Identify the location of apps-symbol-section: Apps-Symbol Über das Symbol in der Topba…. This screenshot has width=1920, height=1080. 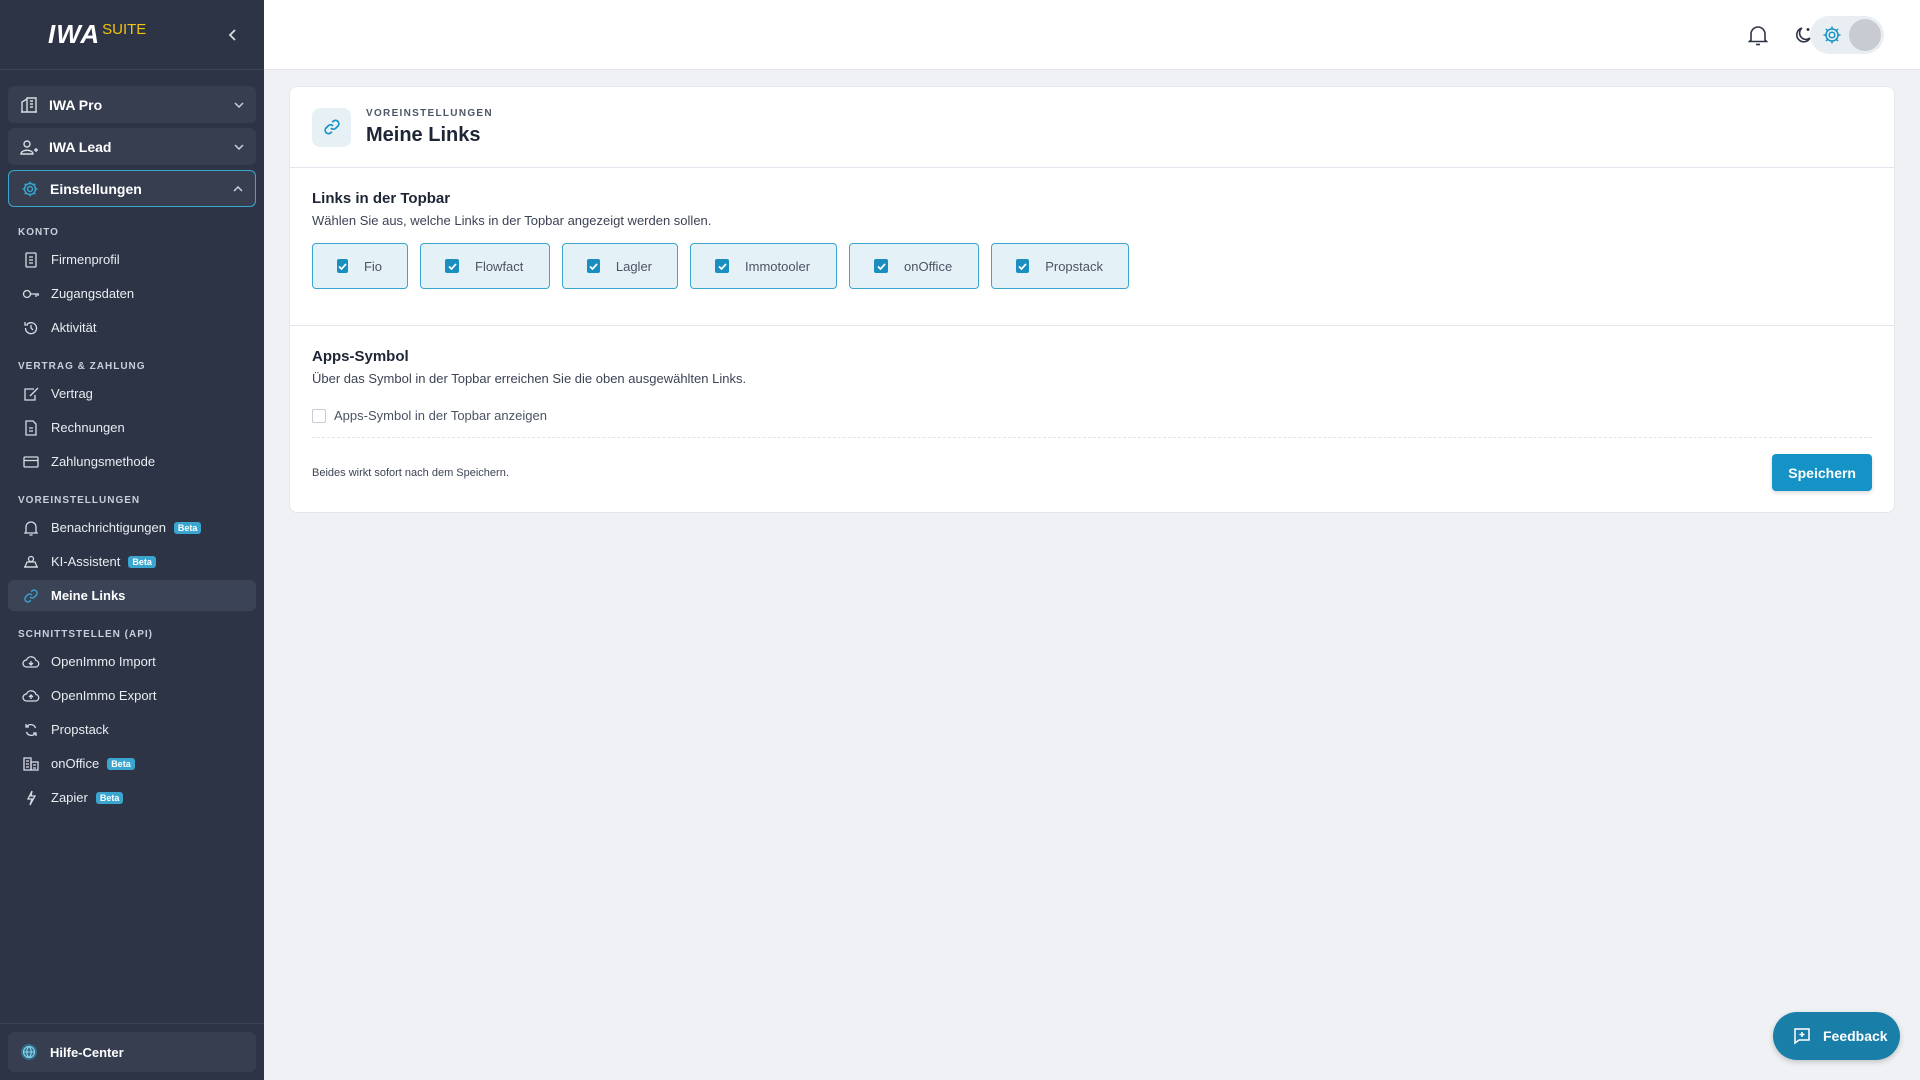
(1092, 408).